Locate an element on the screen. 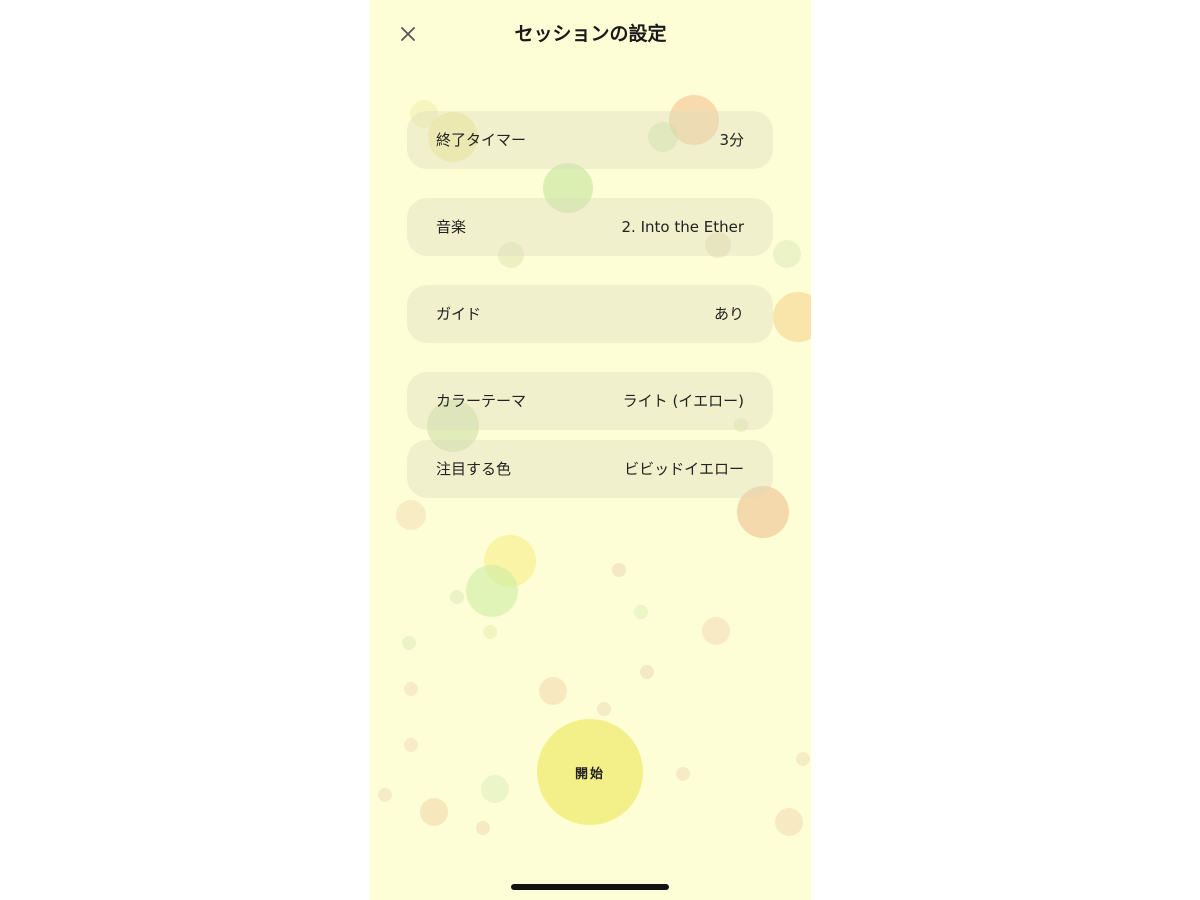 Image resolution: width=1200 pixels, height=900 pixels. setting-row-guide: ガイド あり is located at coordinates (590, 314).